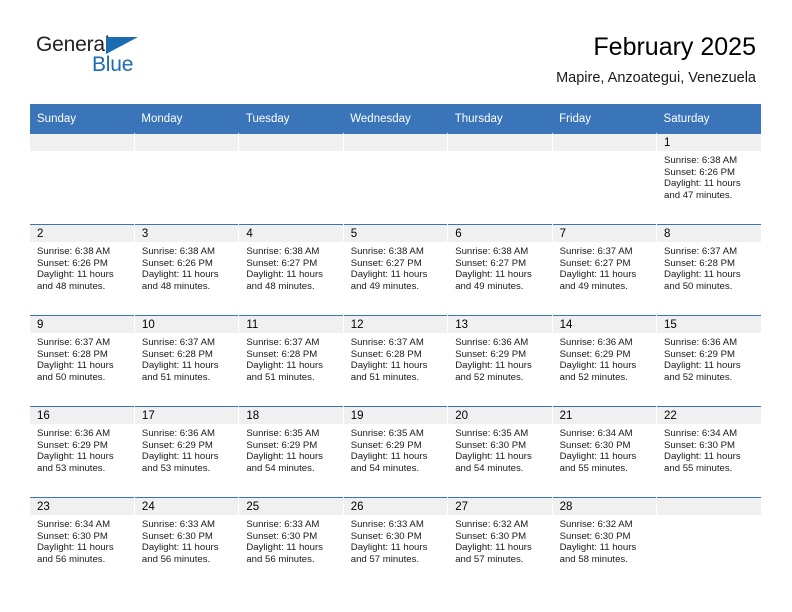  I want to click on day-number: 12, so click(395, 324).